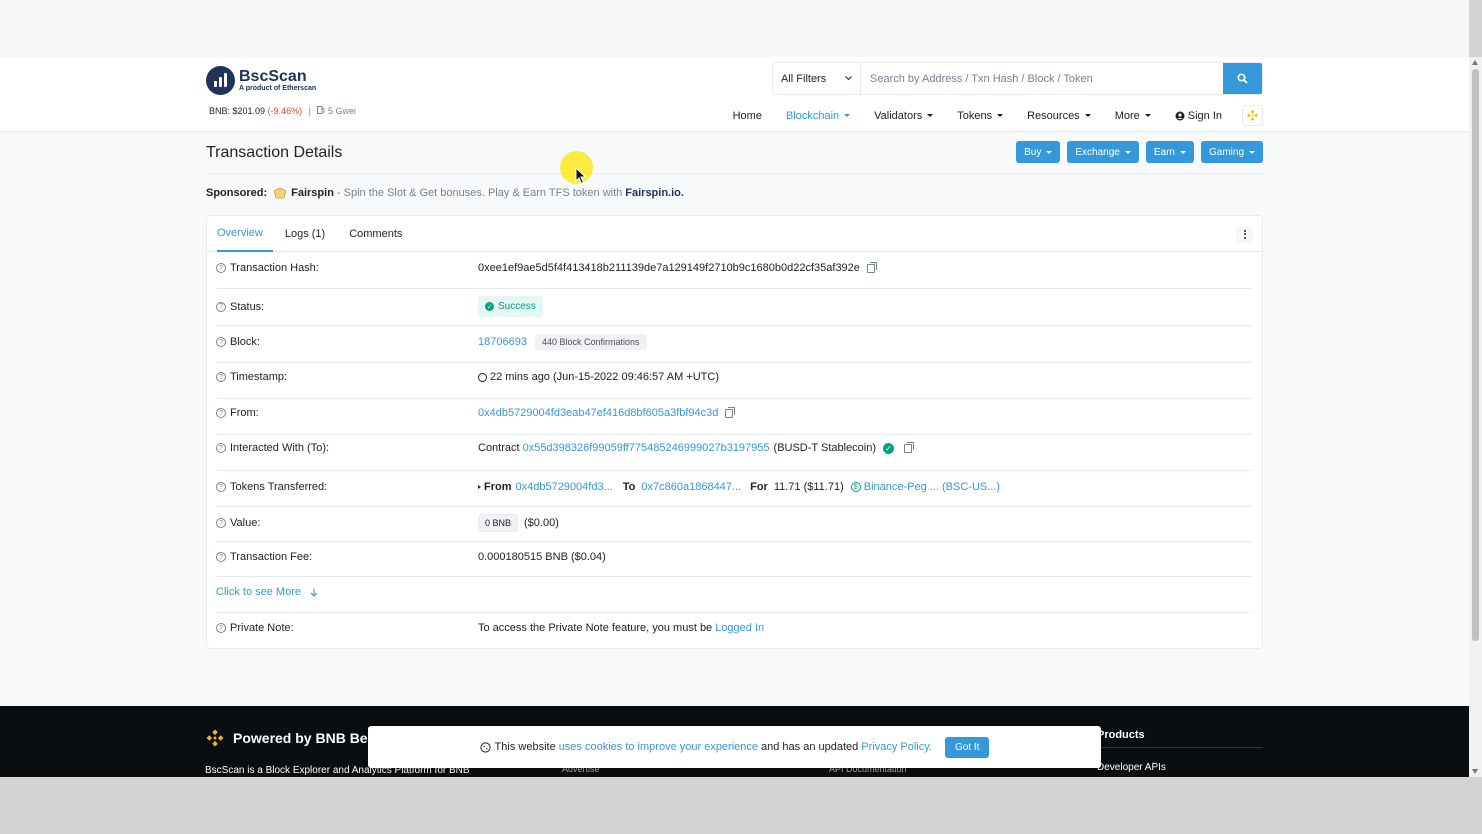 The width and height of the screenshot is (1482, 834). What do you see at coordinates (848, 78) in the screenshot?
I see `chevron-down-icon` at bounding box center [848, 78].